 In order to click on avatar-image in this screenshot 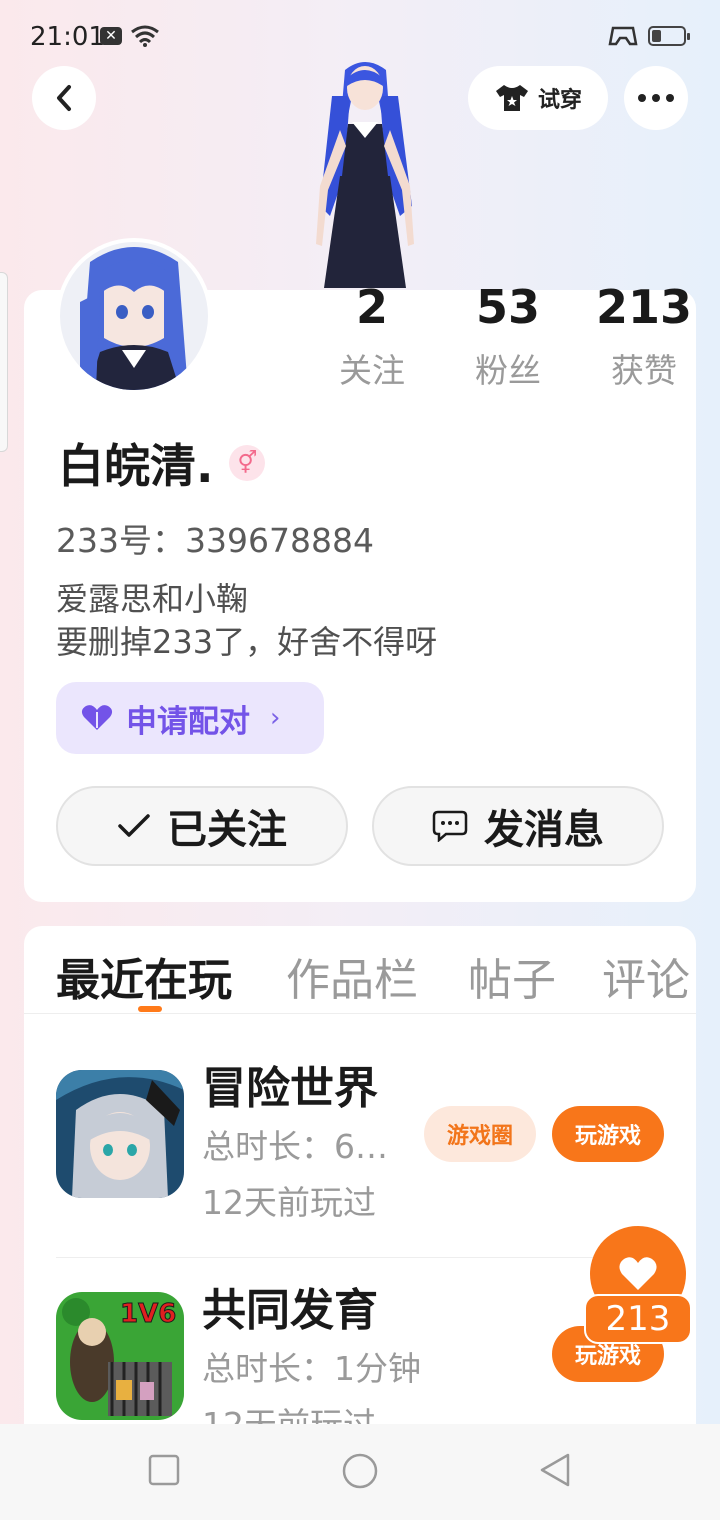, I will do `click(134, 316)`.